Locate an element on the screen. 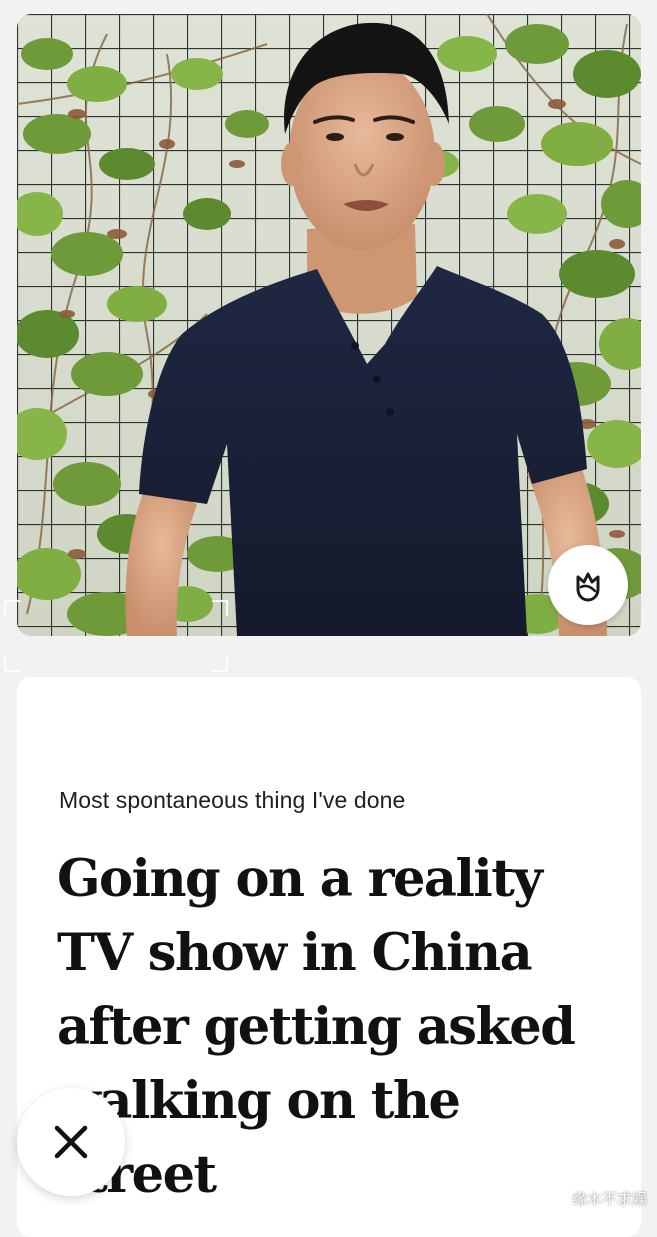 The width and height of the screenshot is (657, 1237). dismiss-button is located at coordinates (71, 1142).